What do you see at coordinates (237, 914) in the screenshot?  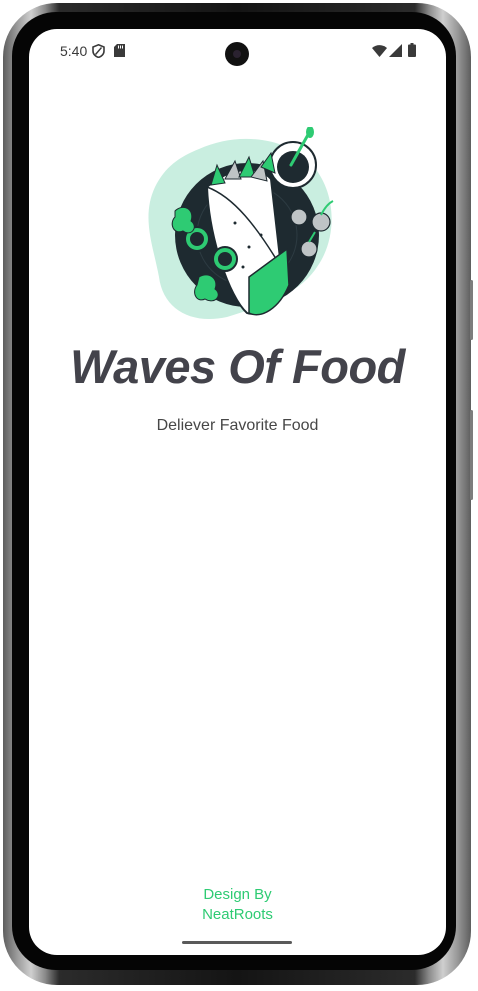 I see `credit-line-2: NeatRoots` at bounding box center [237, 914].